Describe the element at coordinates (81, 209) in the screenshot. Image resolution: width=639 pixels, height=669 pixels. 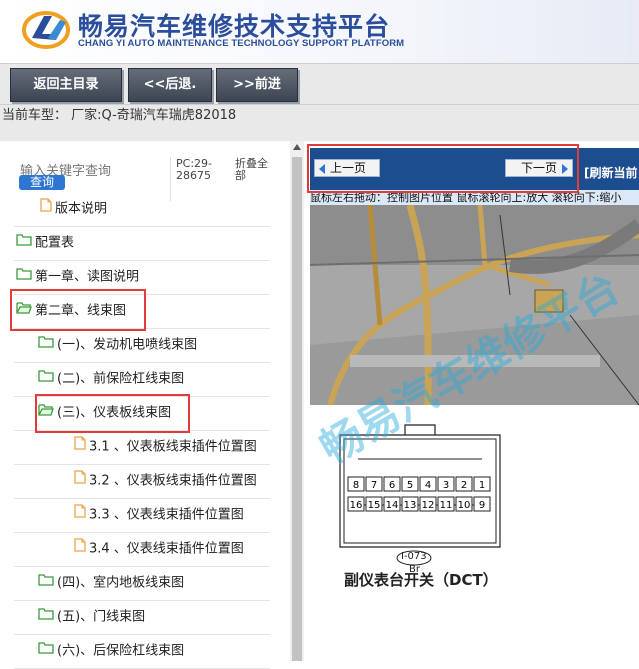
I see `tree-item-label: 版本说明` at that location.